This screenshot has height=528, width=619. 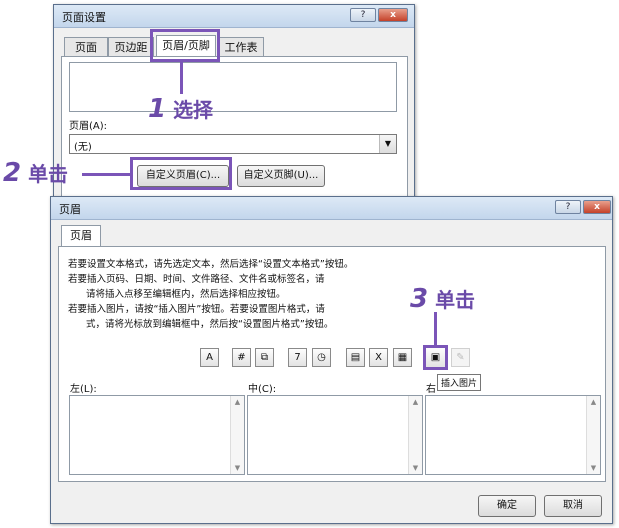 What do you see at coordinates (378, 357) in the screenshot?
I see `file-name-icon: X` at bounding box center [378, 357].